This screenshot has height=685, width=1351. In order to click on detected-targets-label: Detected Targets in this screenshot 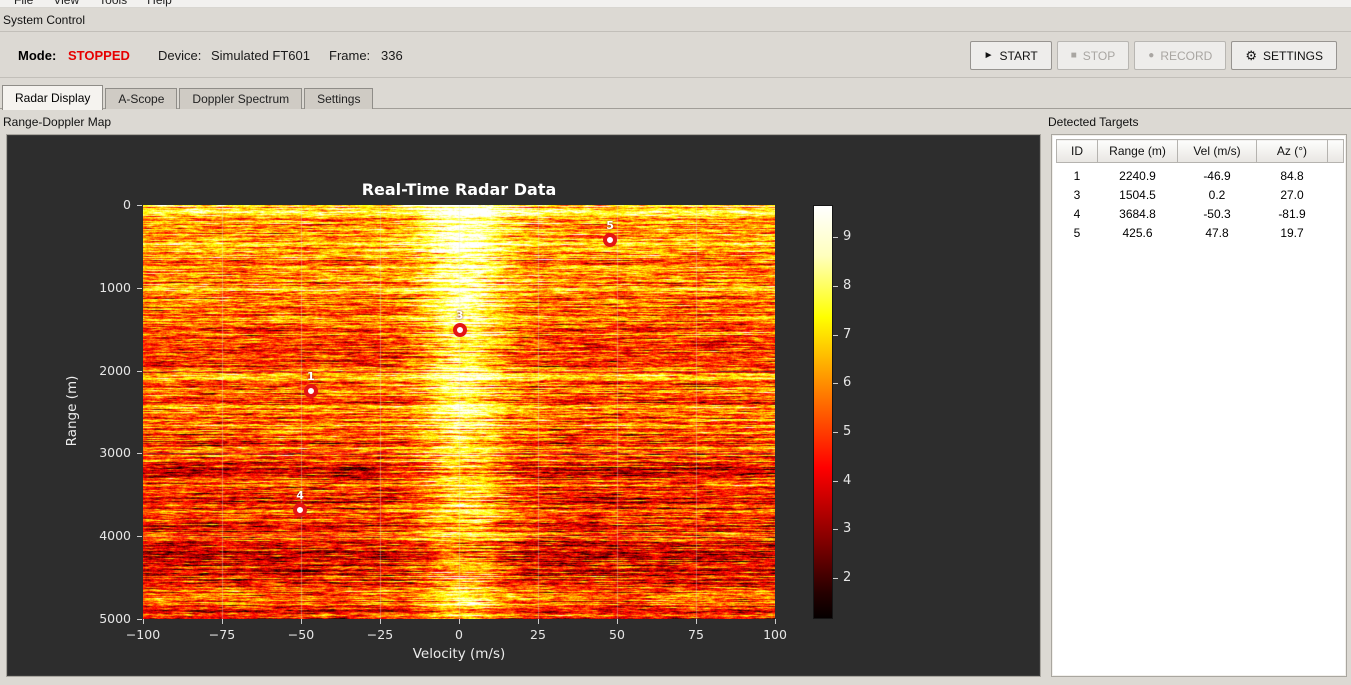, I will do `click(1093, 122)`.